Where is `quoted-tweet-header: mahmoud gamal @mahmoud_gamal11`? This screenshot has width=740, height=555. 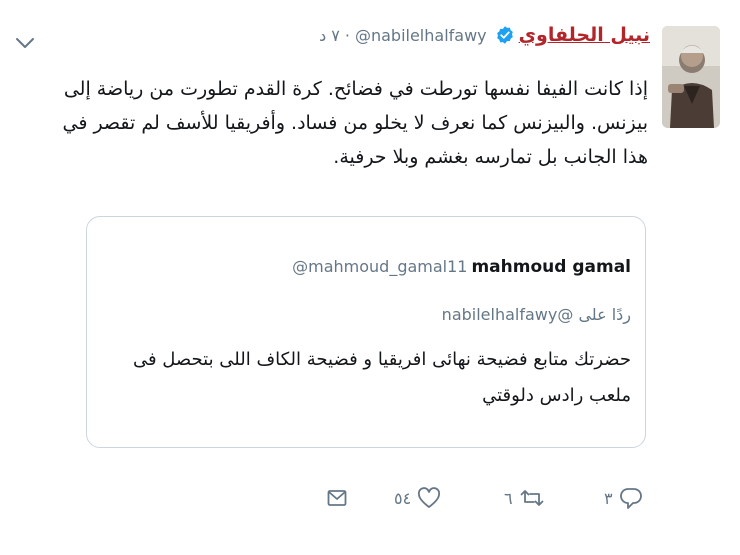 quoted-tweet-header: mahmoud gamal @mahmoud_gamal11 is located at coordinates (461, 267).